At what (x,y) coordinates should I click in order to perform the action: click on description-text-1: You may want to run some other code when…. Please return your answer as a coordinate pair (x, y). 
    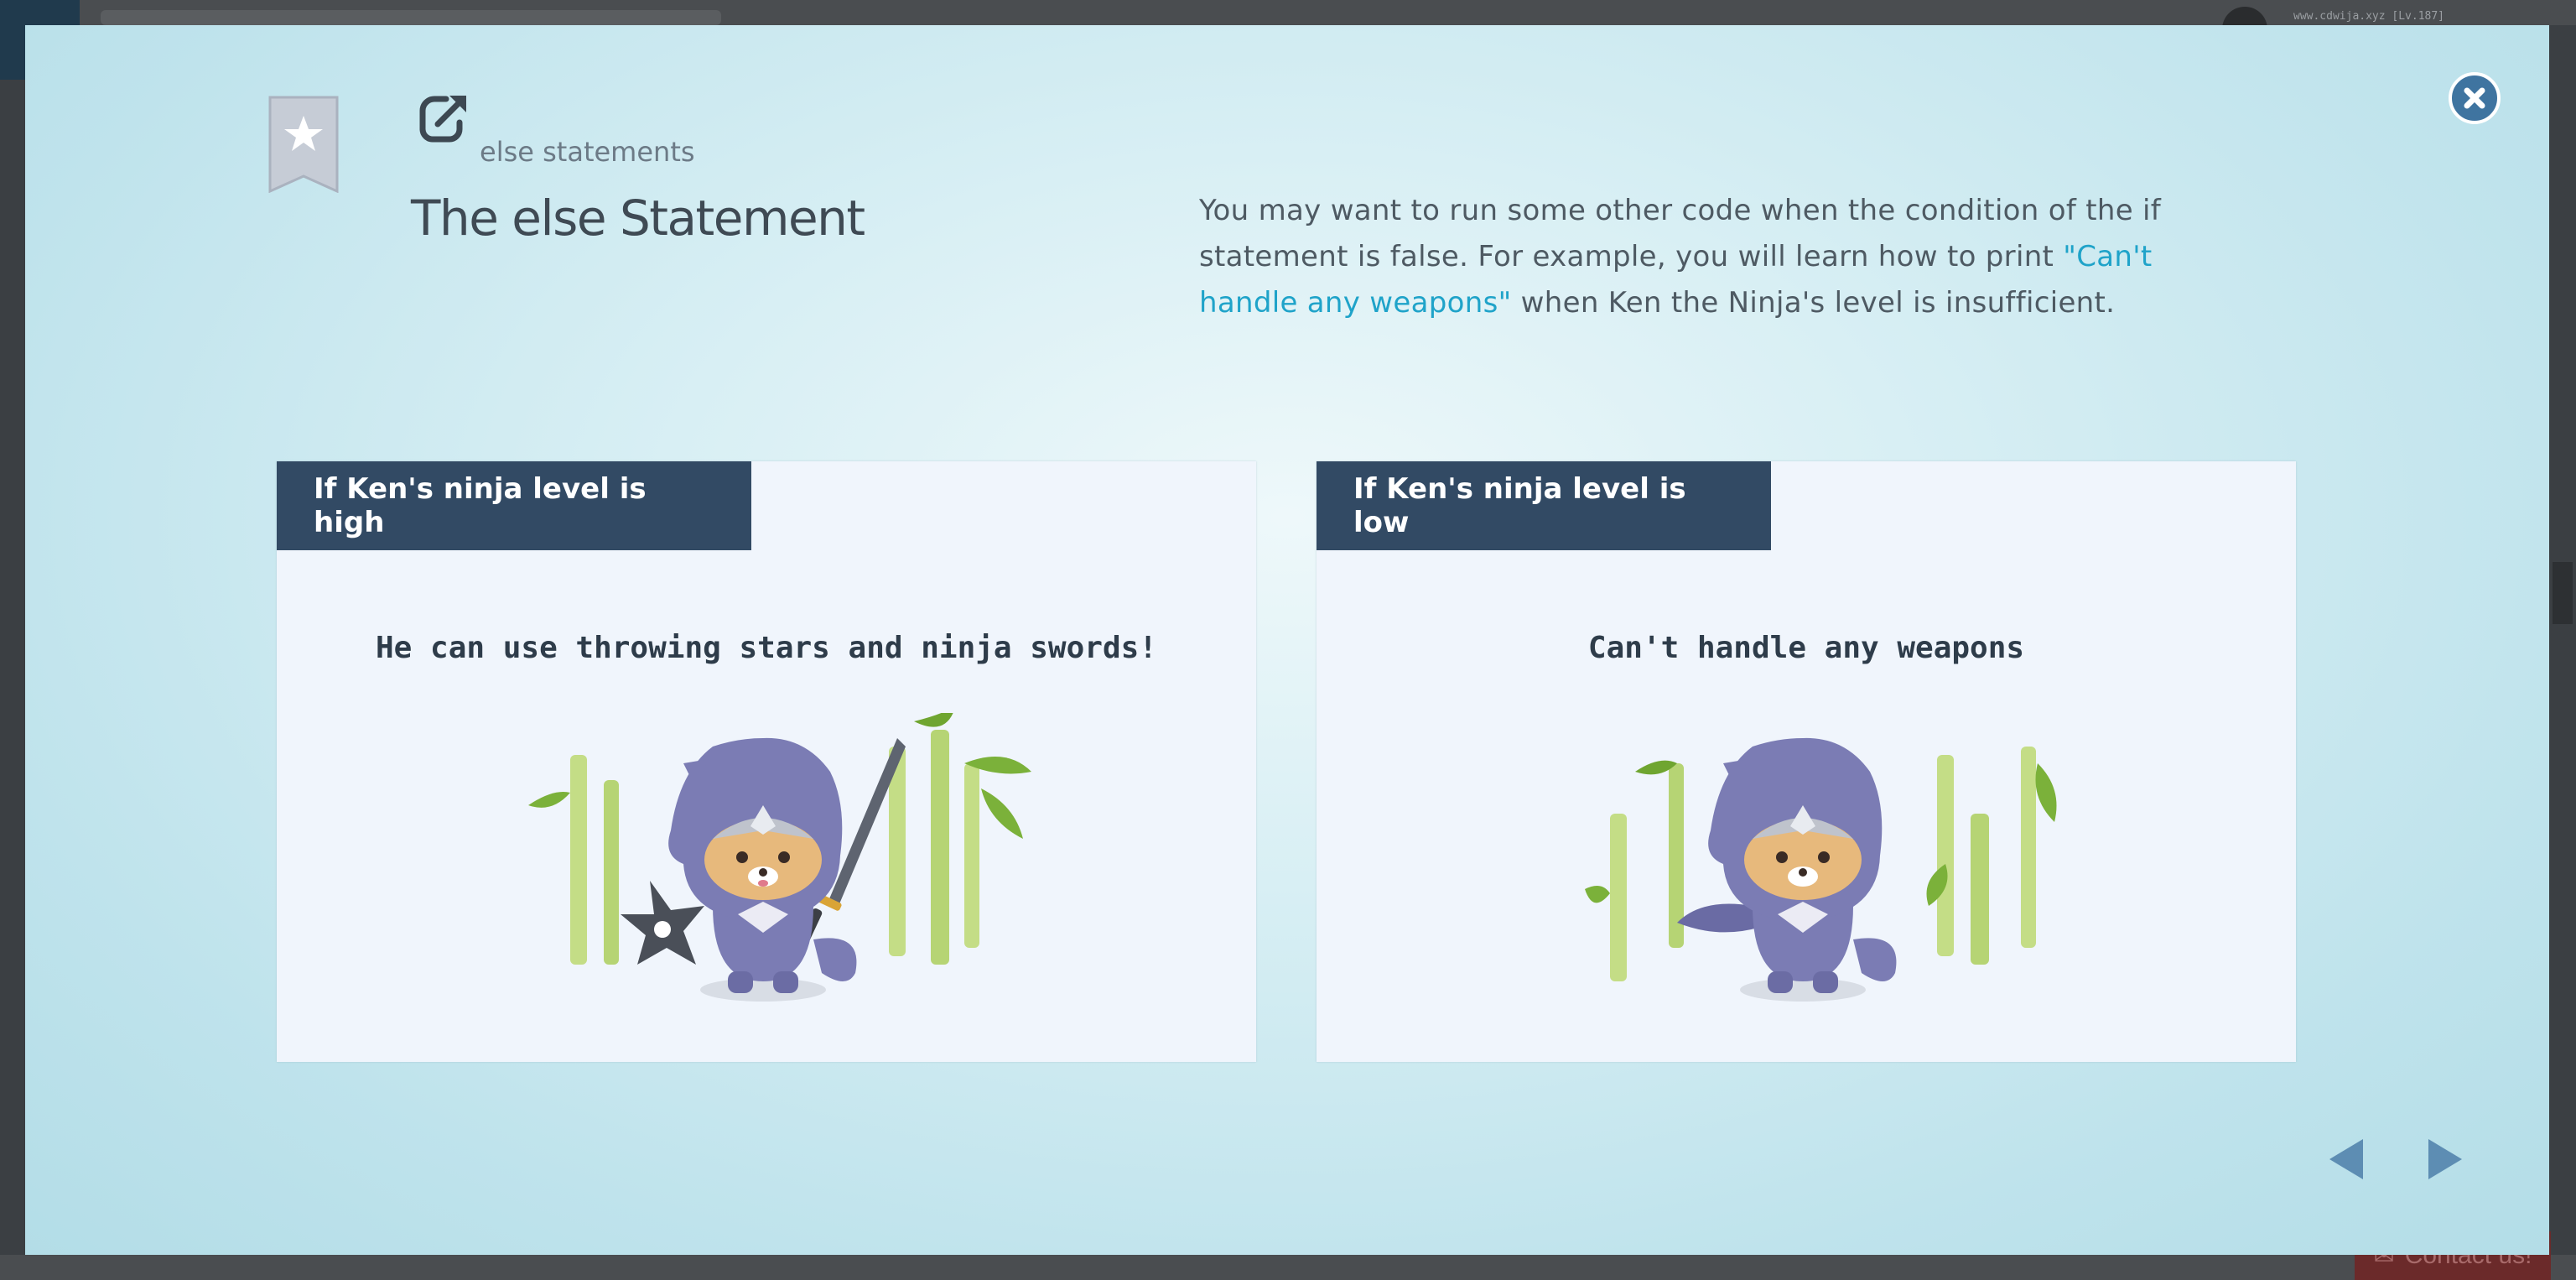
    Looking at the image, I should click on (1680, 233).